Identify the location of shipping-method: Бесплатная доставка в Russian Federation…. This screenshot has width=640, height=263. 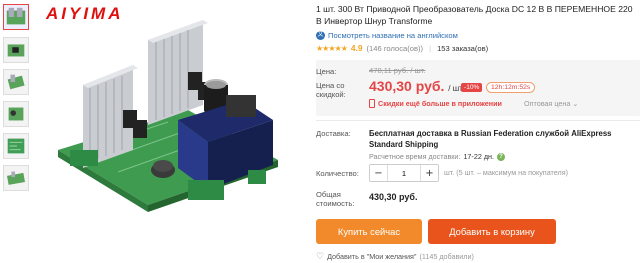
(504, 139).